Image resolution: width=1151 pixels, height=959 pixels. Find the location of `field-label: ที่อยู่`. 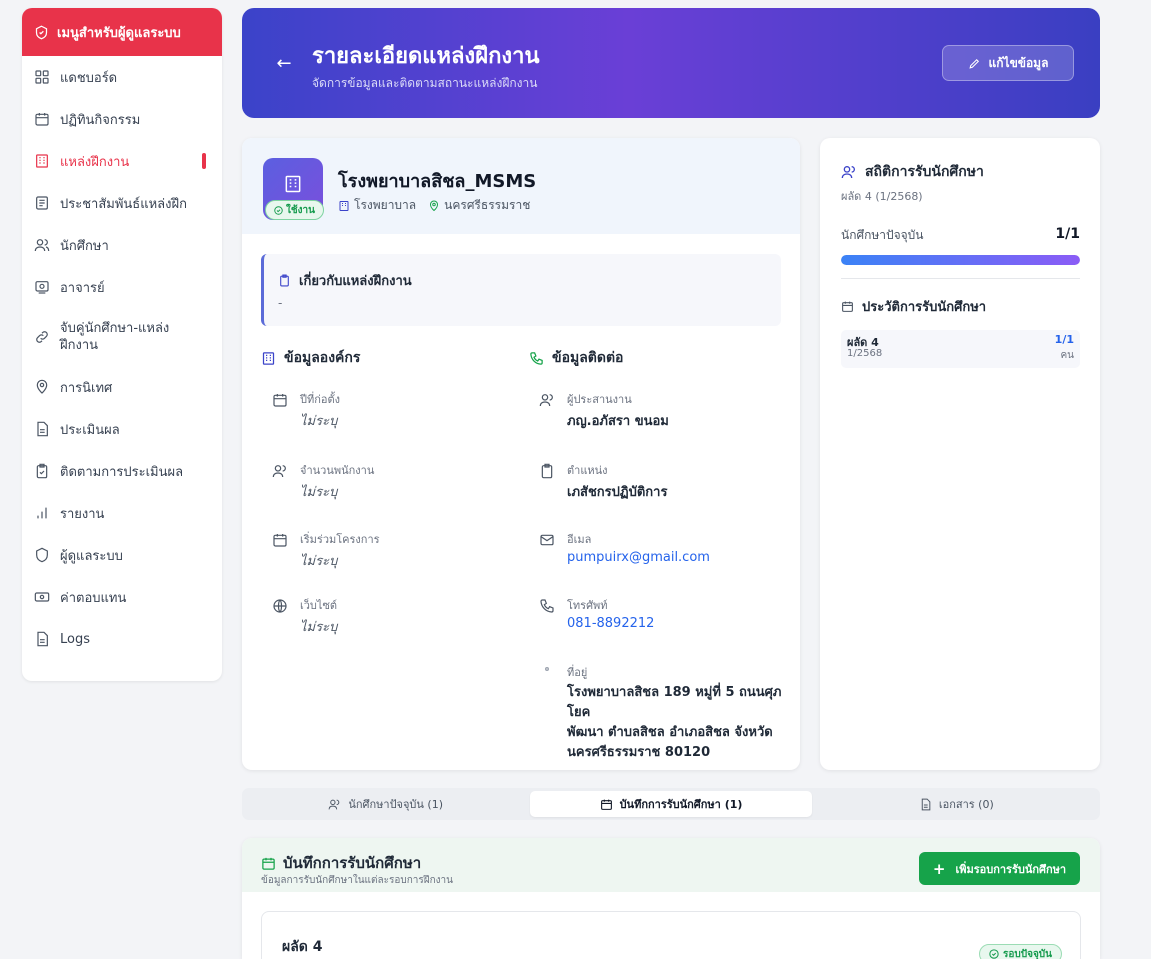

field-label: ที่อยู่ is located at coordinates (577, 672).